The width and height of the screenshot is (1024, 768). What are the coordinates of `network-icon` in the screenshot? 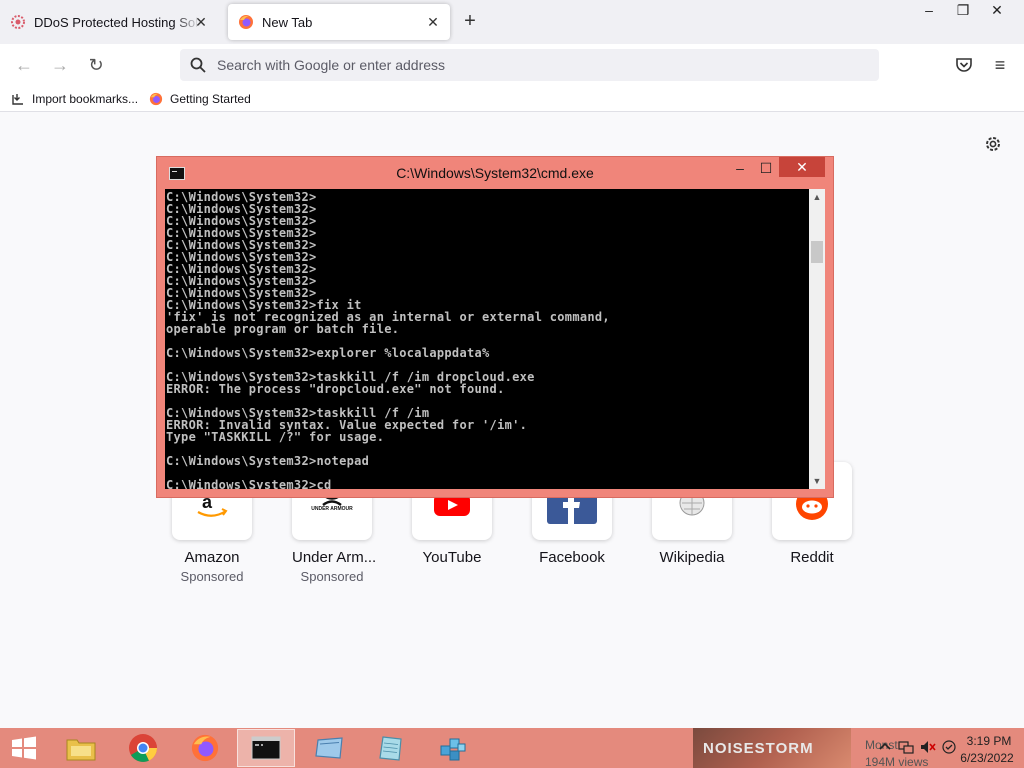 It's located at (906, 747).